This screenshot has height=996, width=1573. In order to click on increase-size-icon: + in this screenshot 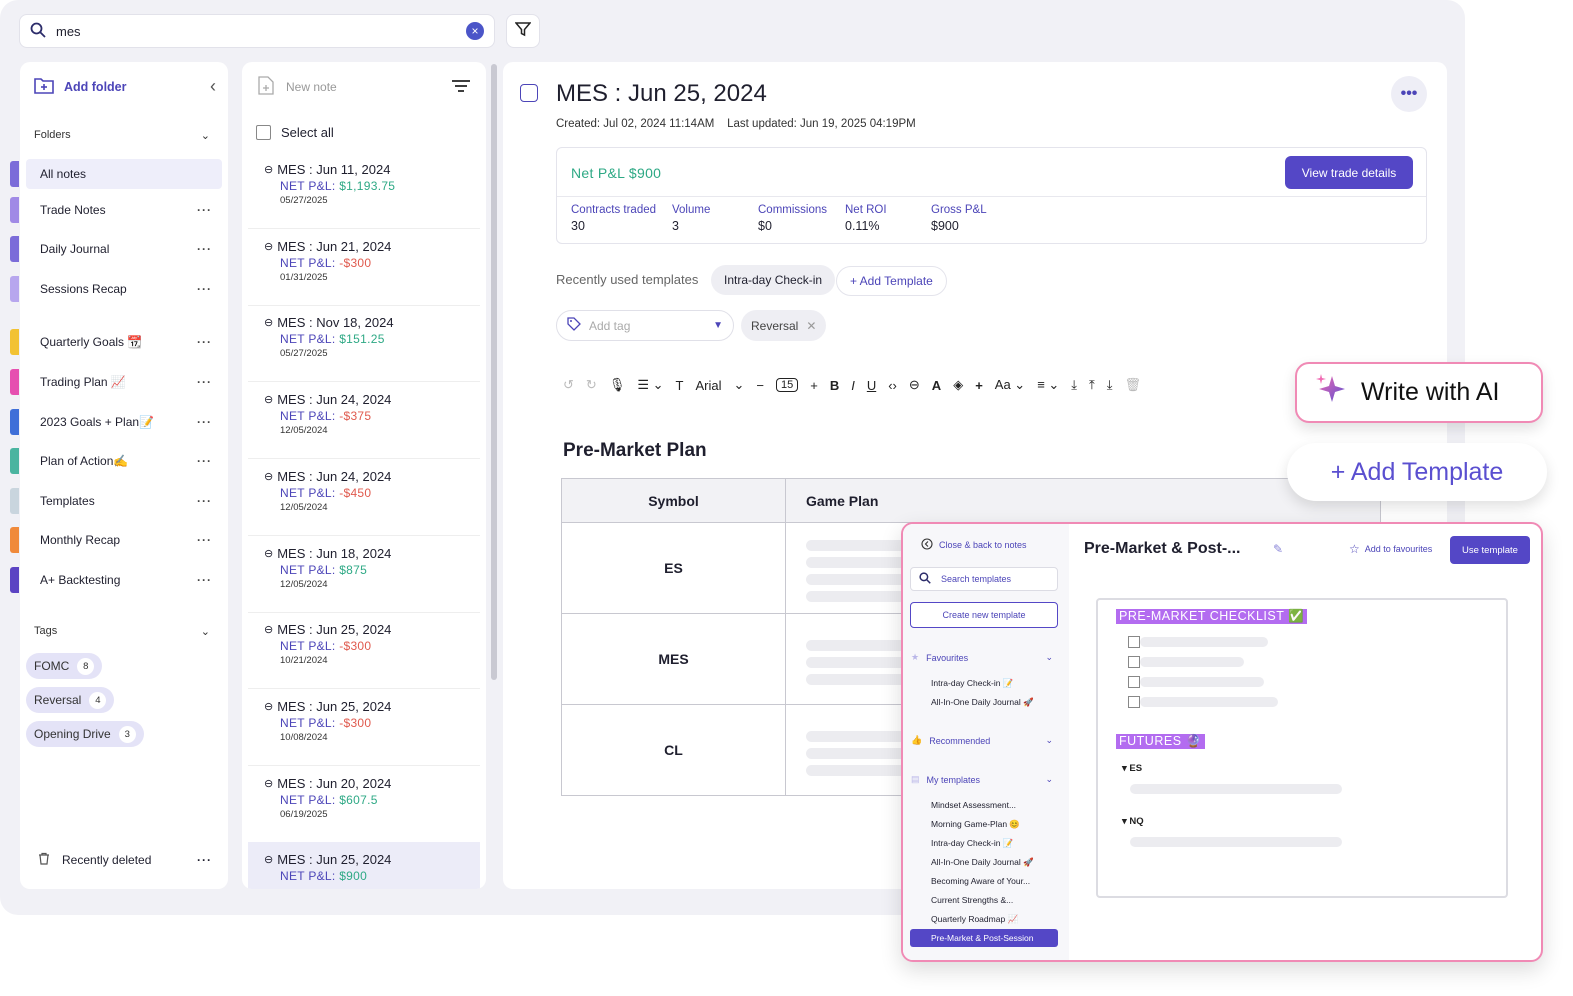, I will do `click(814, 385)`.